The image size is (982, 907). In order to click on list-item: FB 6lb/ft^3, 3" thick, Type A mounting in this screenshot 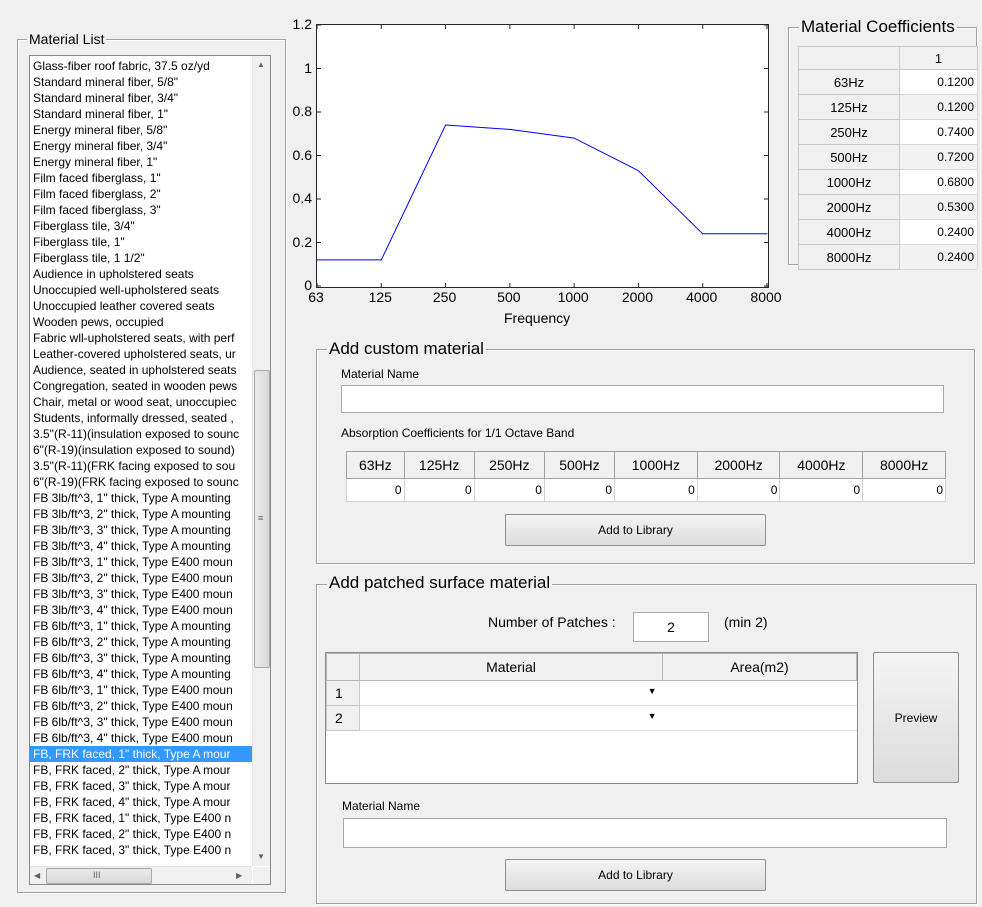, I will do `click(141, 658)`.